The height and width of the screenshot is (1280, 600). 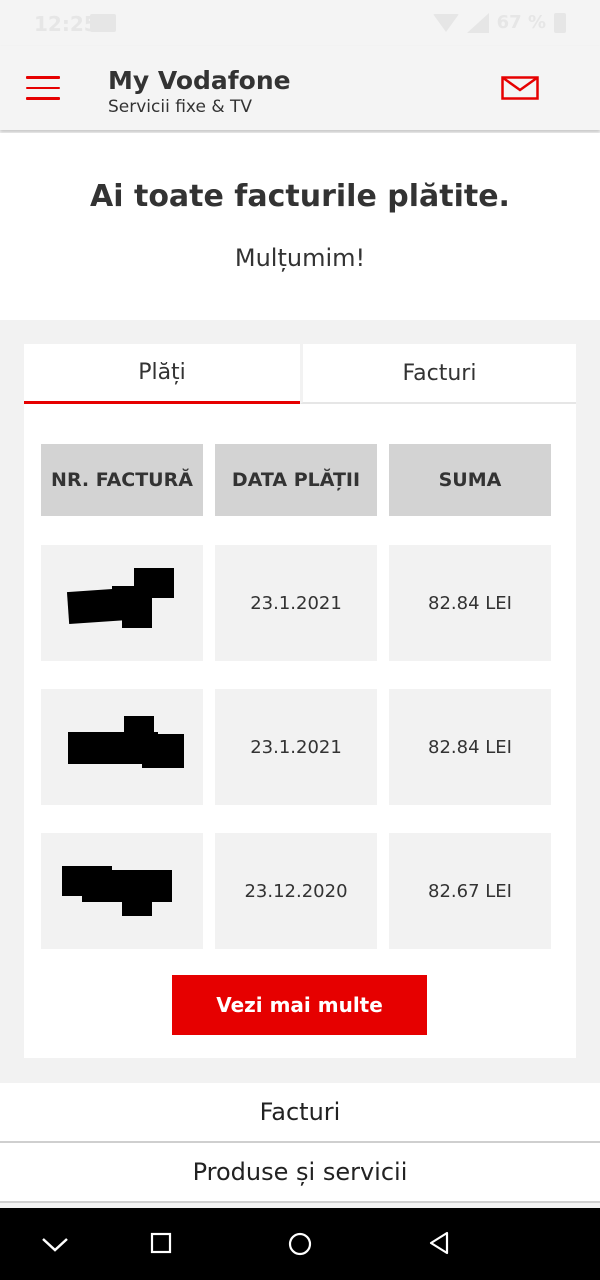 I want to click on back-icon, so click(x=439, y=1243).